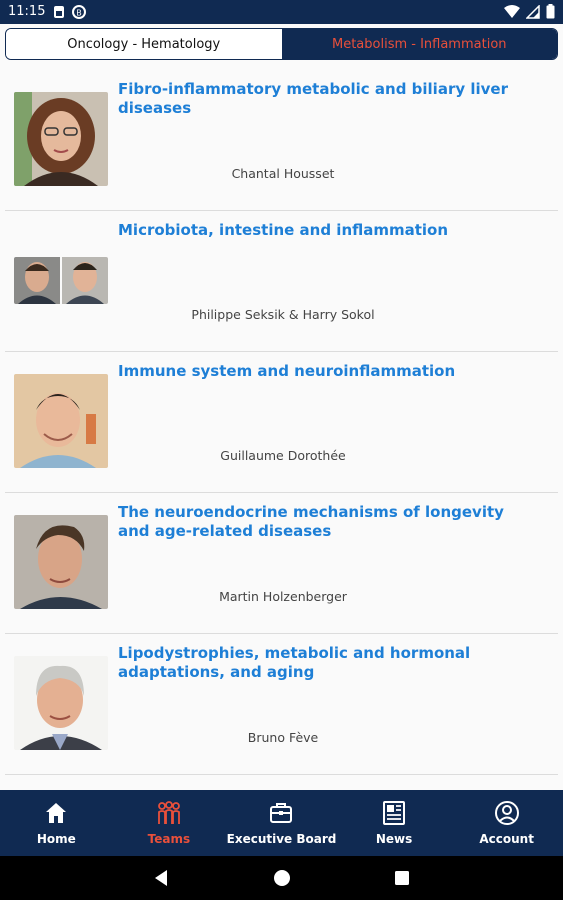 The height and width of the screenshot is (900, 563). What do you see at coordinates (394, 813) in the screenshot?
I see `newspaper-icon` at bounding box center [394, 813].